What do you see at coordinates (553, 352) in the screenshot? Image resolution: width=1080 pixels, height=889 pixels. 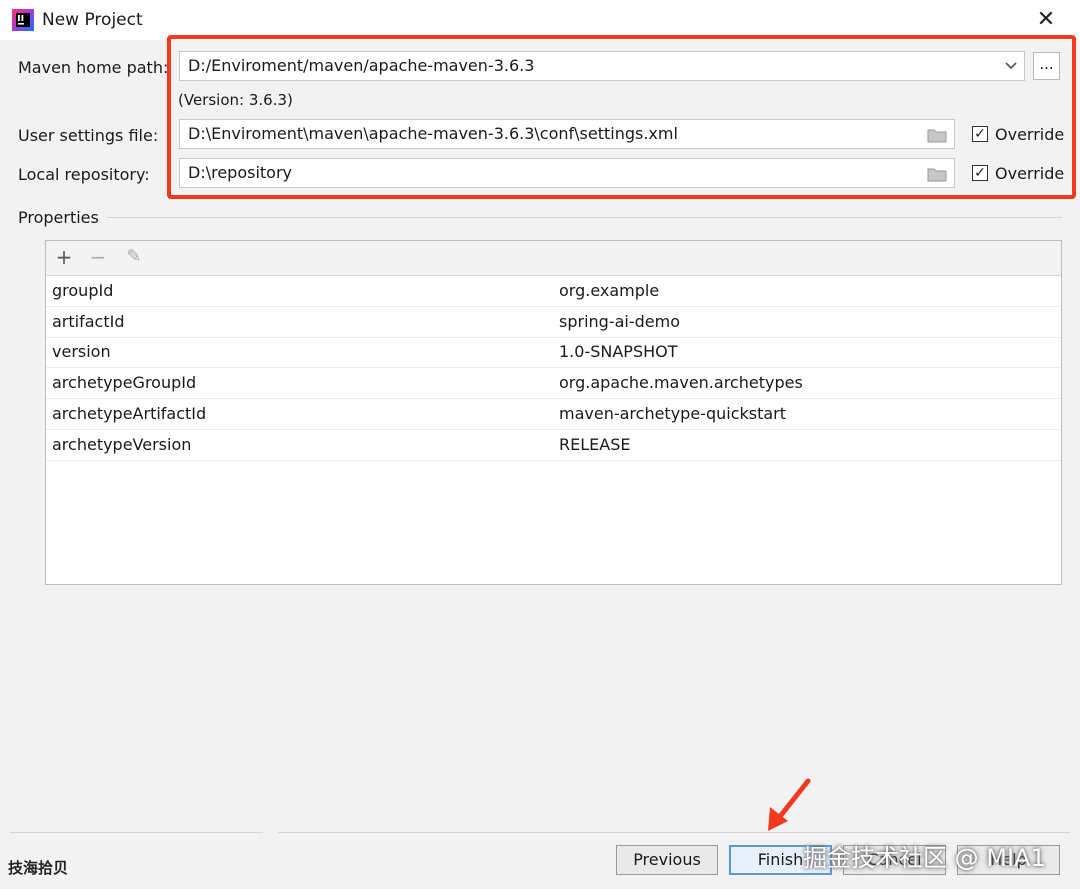 I see `table-row: version 1.0-SNAPSHOT` at bounding box center [553, 352].